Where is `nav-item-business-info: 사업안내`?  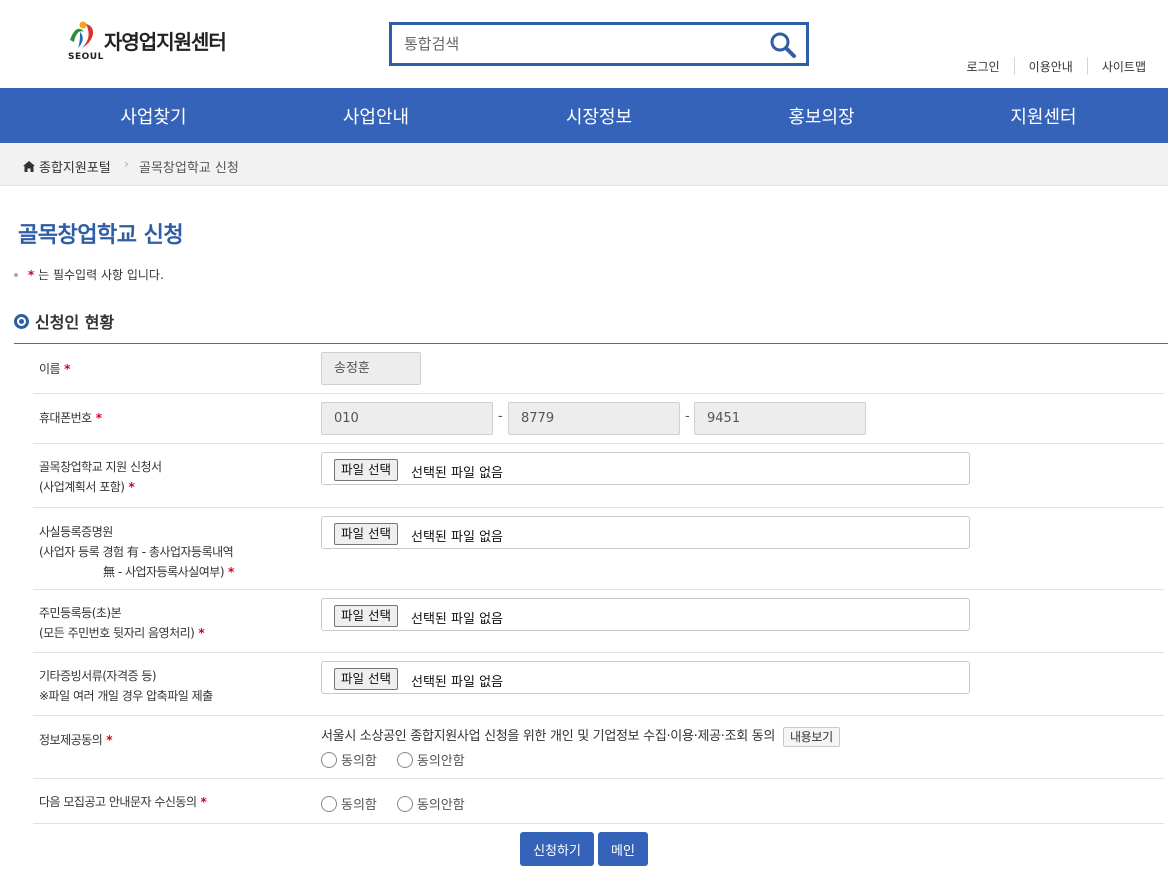
nav-item-business-info: 사업안내 is located at coordinates (376, 115).